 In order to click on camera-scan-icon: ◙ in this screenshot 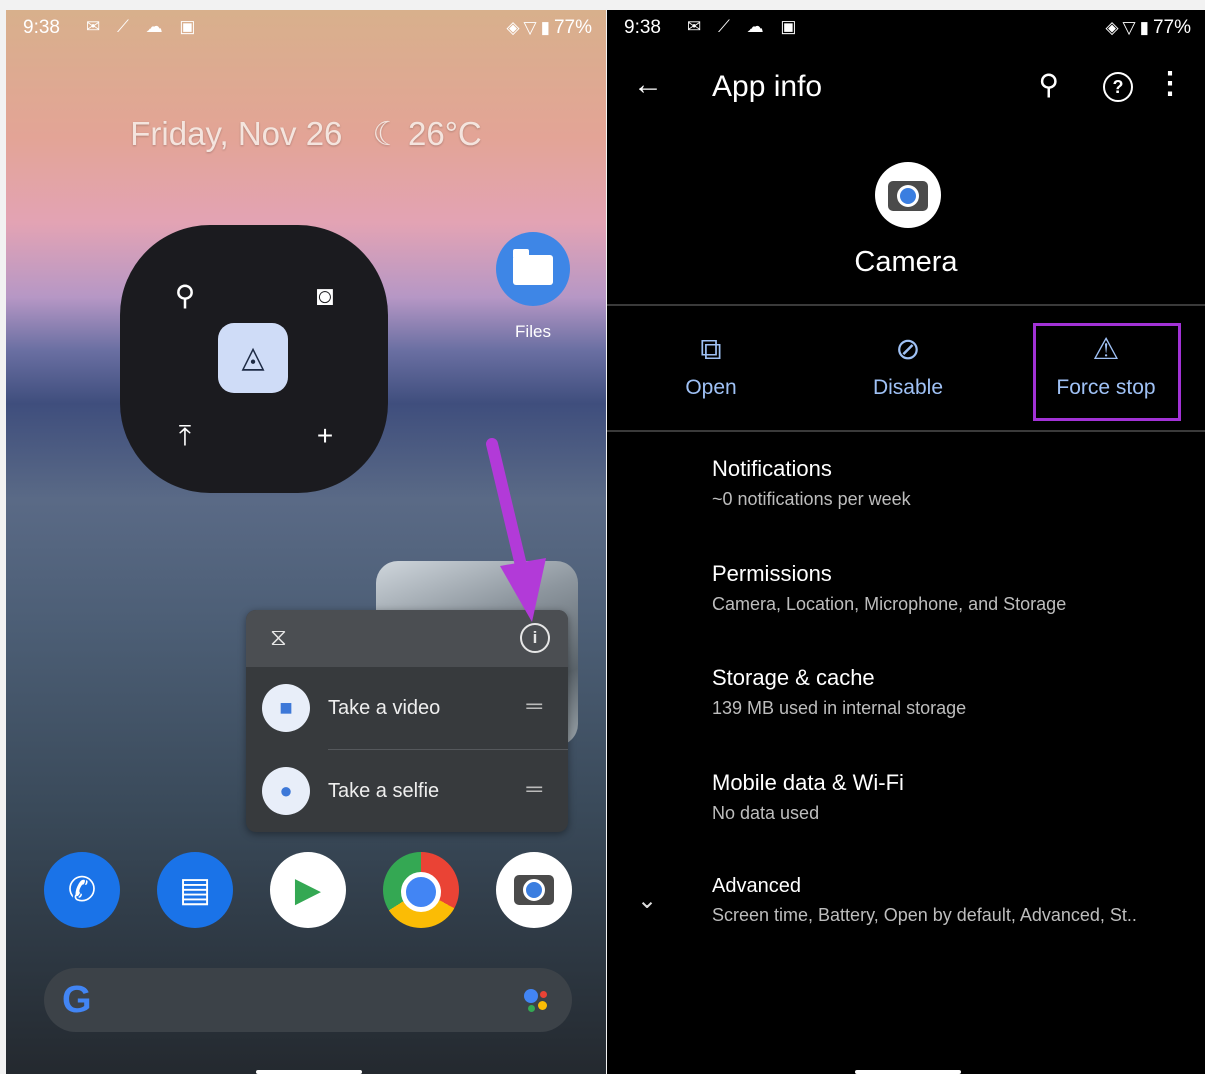, I will do `click(325, 296)`.